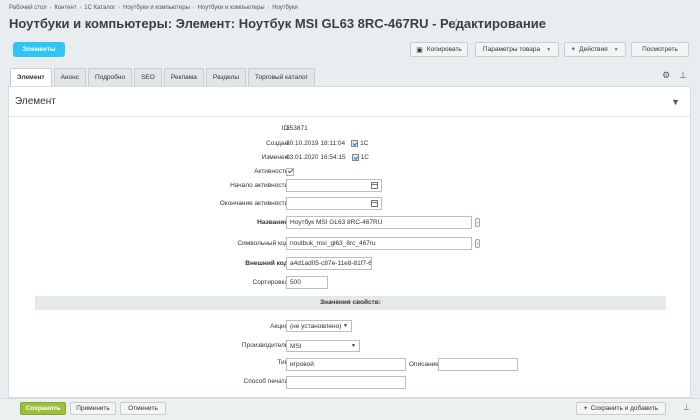 The width and height of the screenshot is (700, 420). I want to click on tab-element: Элемент, so click(31, 77).